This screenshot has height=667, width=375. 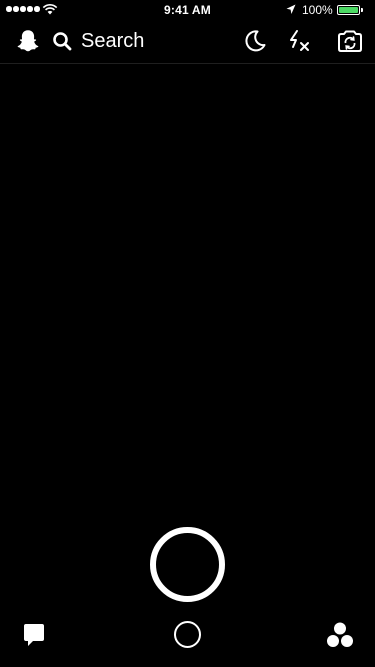 I want to click on flip-camera-icon, so click(x=350, y=41).